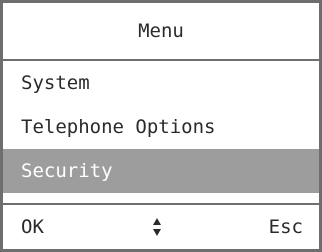 The height and width of the screenshot is (252, 322). What do you see at coordinates (157, 227) in the screenshot?
I see `up-down-scroll-icon` at bounding box center [157, 227].